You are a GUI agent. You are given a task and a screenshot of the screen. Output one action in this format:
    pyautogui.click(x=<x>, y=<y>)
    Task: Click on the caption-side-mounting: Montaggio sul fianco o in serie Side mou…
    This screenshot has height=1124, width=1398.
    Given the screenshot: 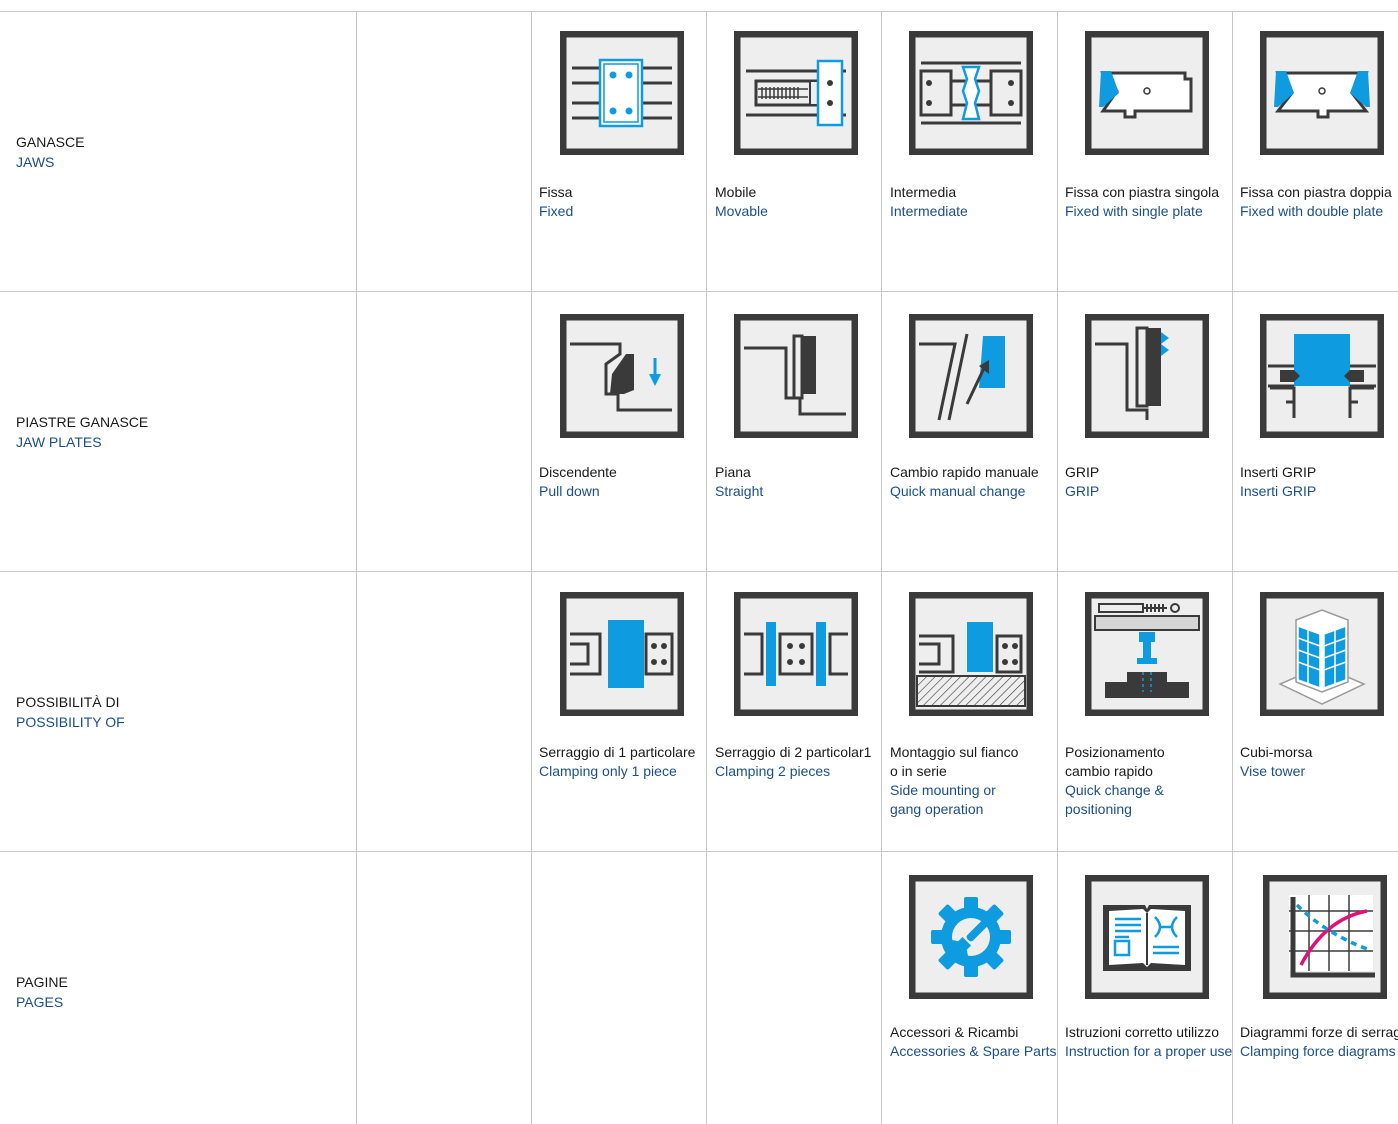 What is the action you would take?
    pyautogui.click(x=954, y=781)
    